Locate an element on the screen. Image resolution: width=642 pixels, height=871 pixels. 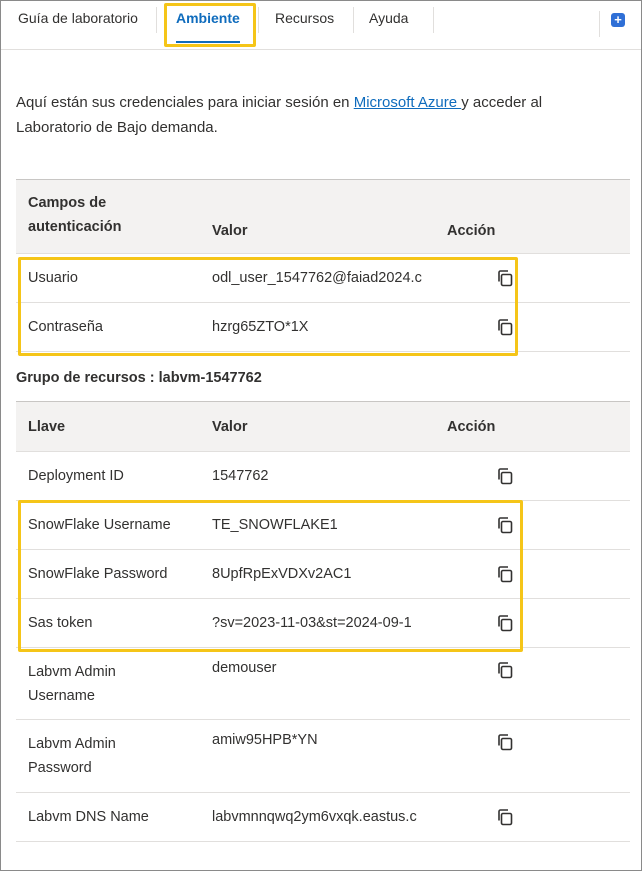
resource-row-value: amiw95HPB*YN is located at coordinates (265, 740).